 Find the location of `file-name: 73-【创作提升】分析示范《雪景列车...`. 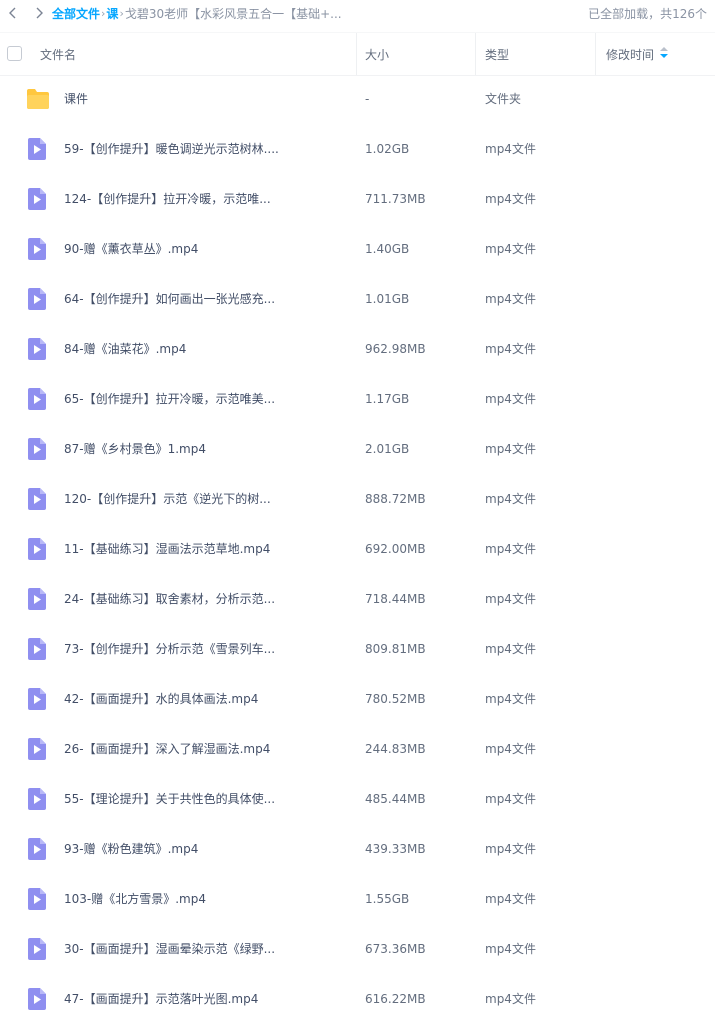

file-name: 73-【创作提升】分析示范《雪景列车... is located at coordinates (169, 649).